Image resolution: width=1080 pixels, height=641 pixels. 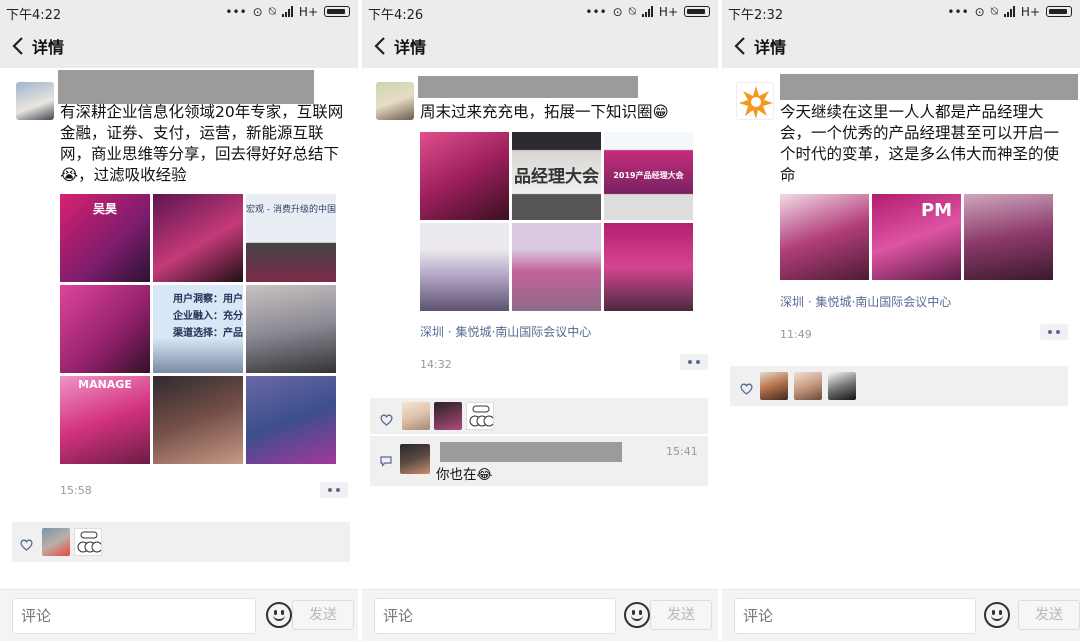 What do you see at coordinates (756, 15) in the screenshot?
I see `status-time: 下午2:32` at bounding box center [756, 15].